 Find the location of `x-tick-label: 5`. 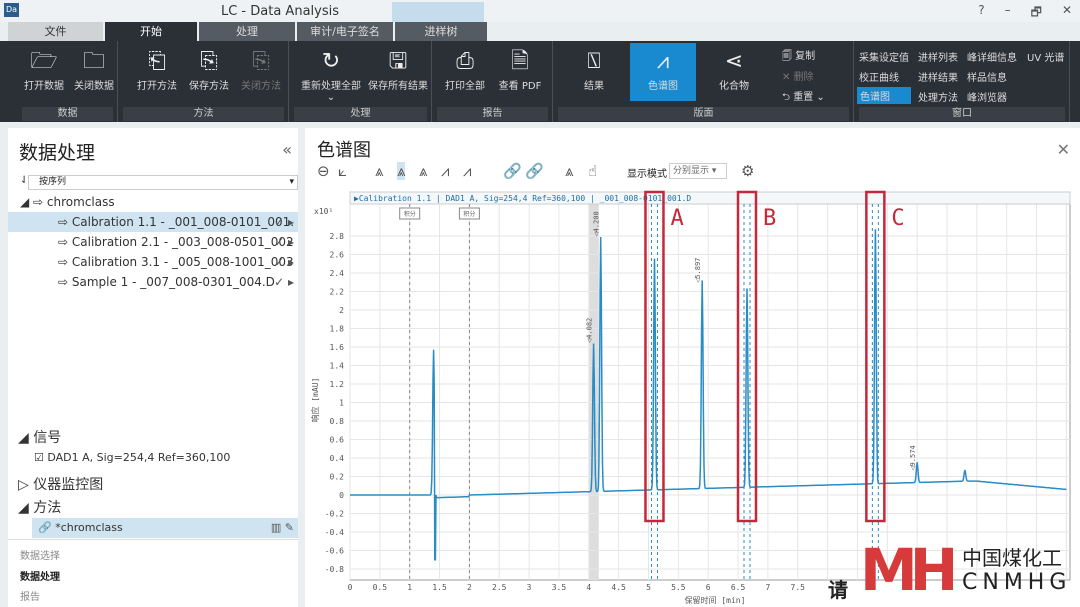

x-tick-label: 5 is located at coordinates (648, 587).